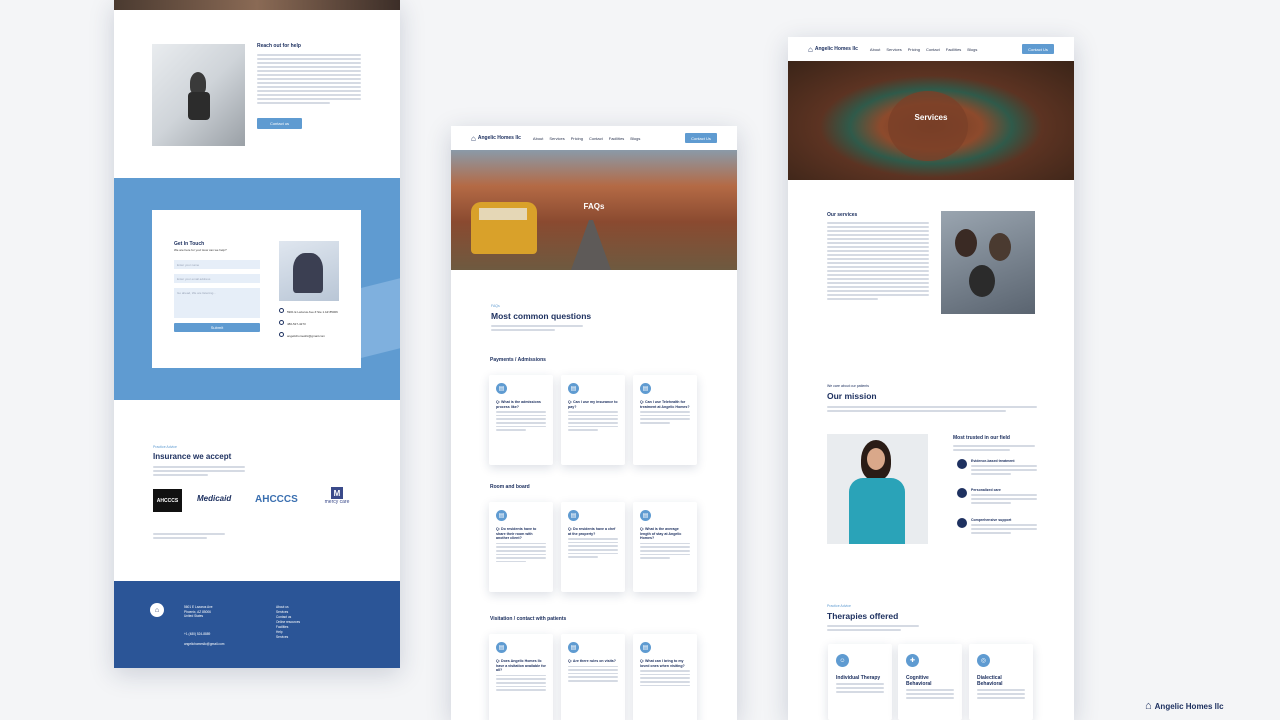 The height and width of the screenshot is (720, 1280). I want to click on section-payments-title: Payments / Admissions, so click(518, 360).